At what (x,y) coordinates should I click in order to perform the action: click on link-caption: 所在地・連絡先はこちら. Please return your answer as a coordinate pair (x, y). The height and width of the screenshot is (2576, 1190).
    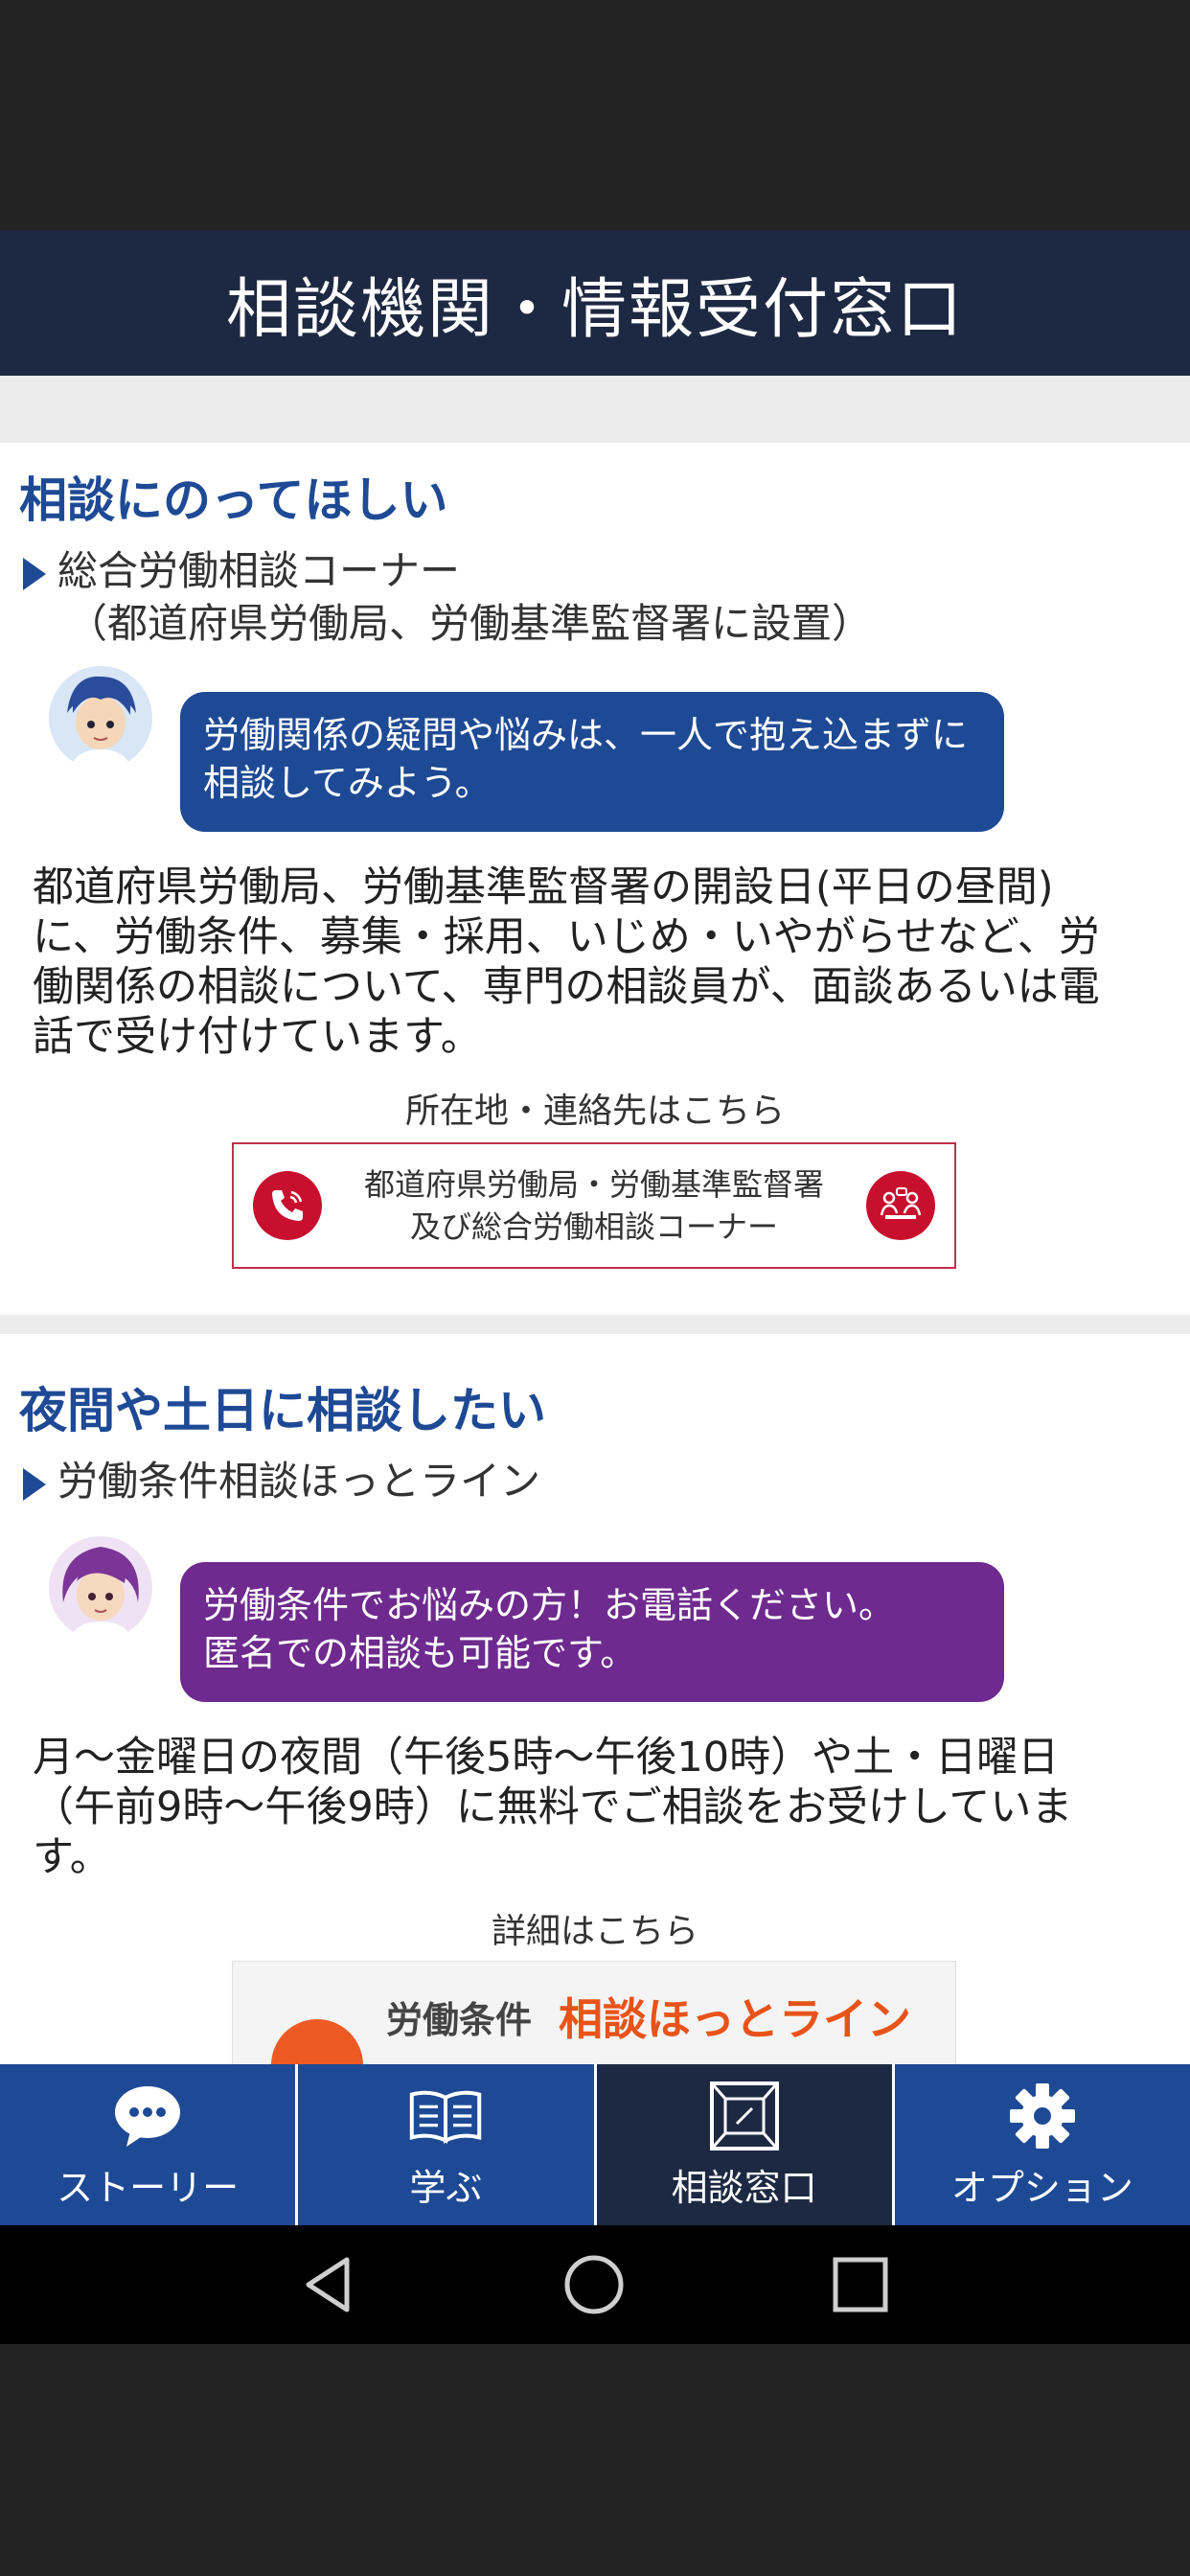
    Looking at the image, I should click on (594, 1111).